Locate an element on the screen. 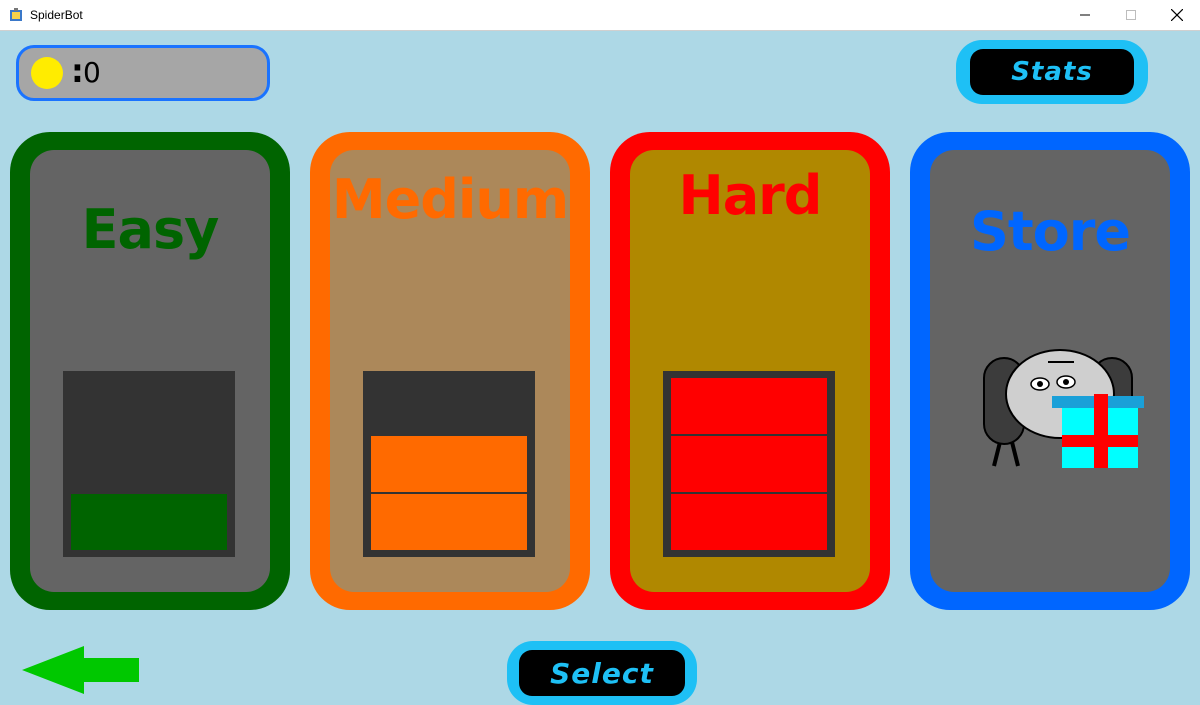 This screenshot has width=1200, height=705. card-title-medium: Medium is located at coordinates (450, 199).